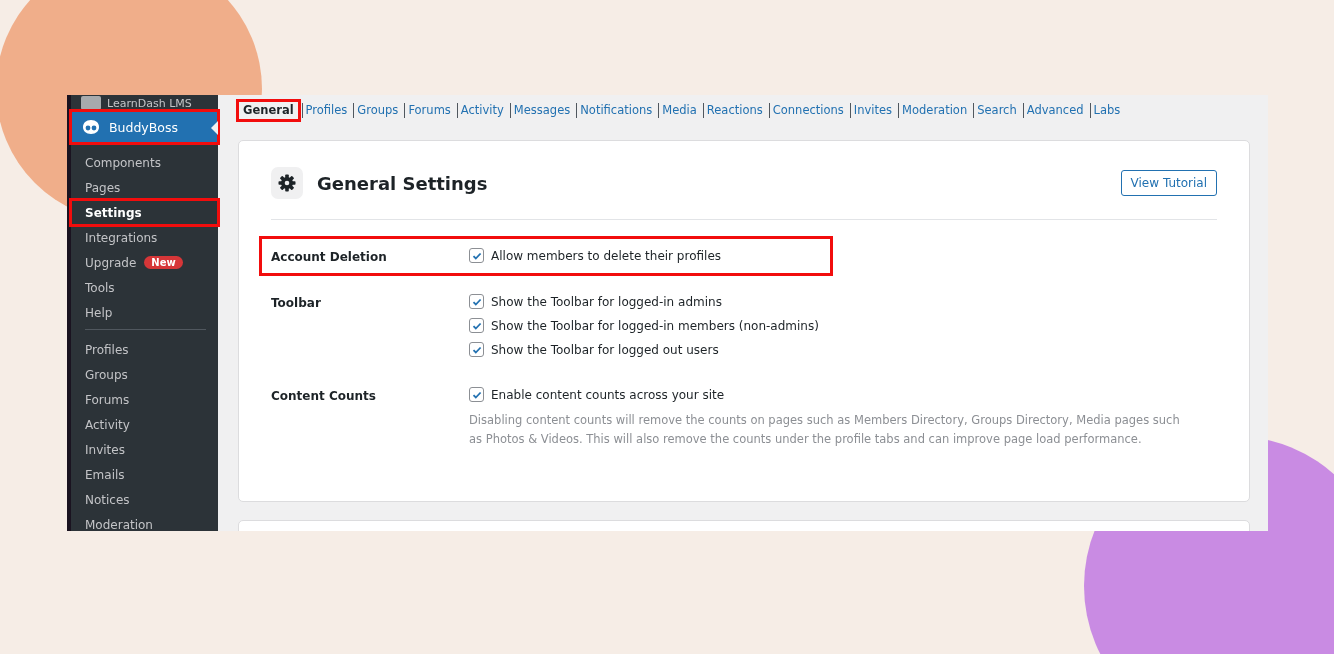 This screenshot has height=654, width=1334. I want to click on submenu-item: Forums, so click(144, 399).